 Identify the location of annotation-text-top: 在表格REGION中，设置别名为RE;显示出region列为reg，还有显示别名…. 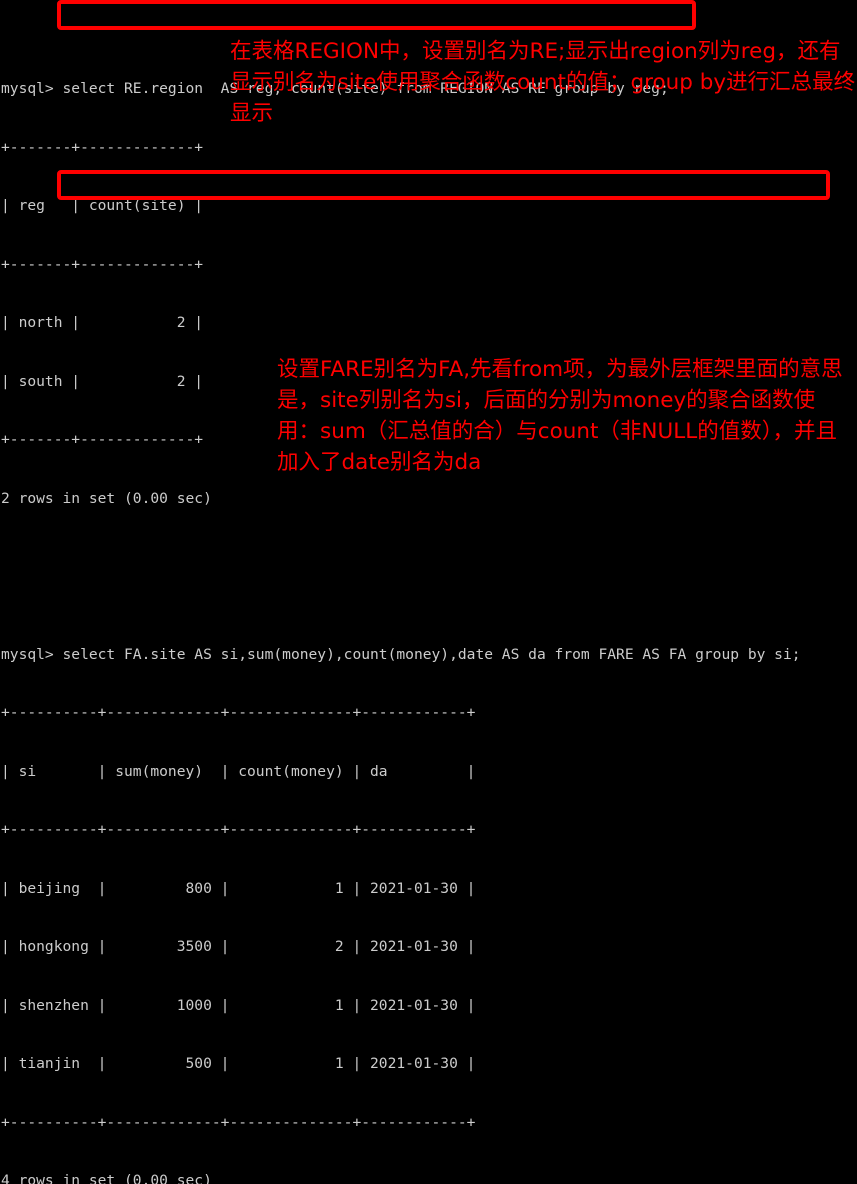
(543, 82).